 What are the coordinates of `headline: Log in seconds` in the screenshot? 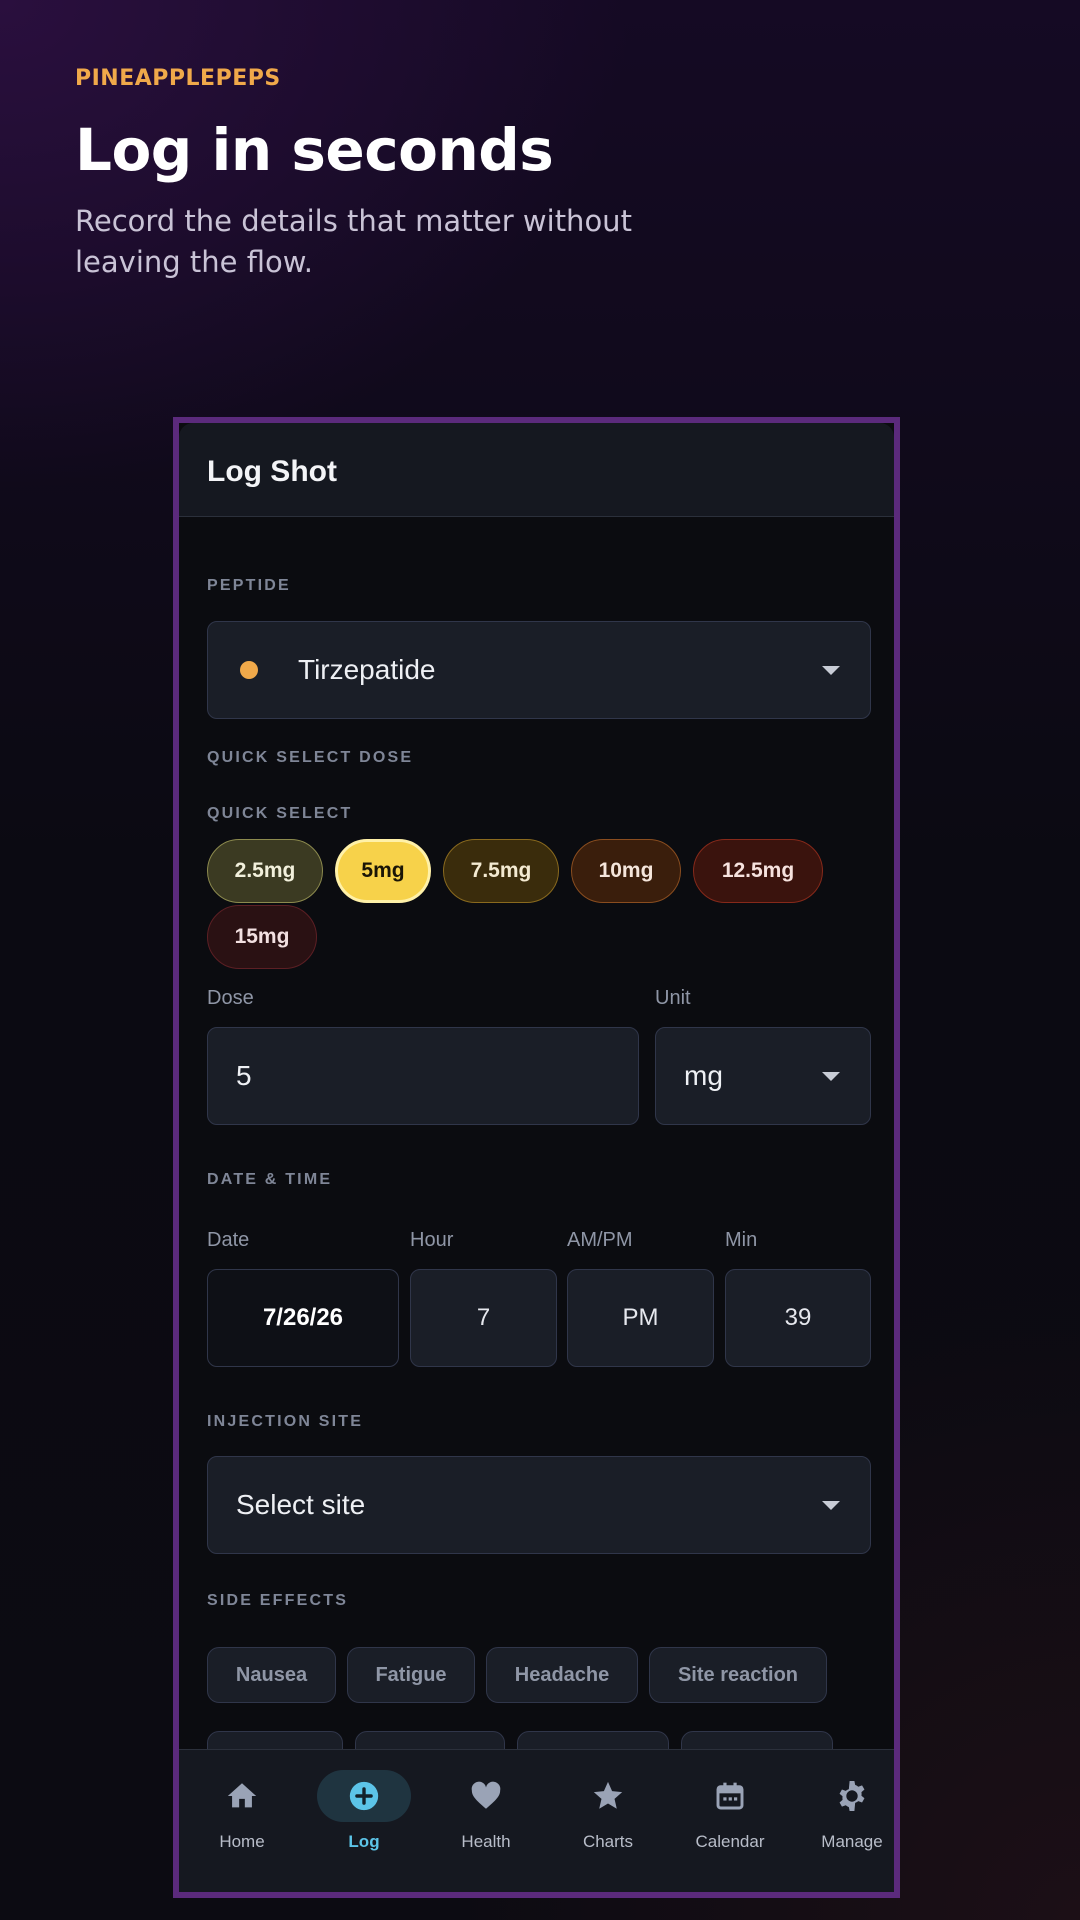 It's located at (314, 150).